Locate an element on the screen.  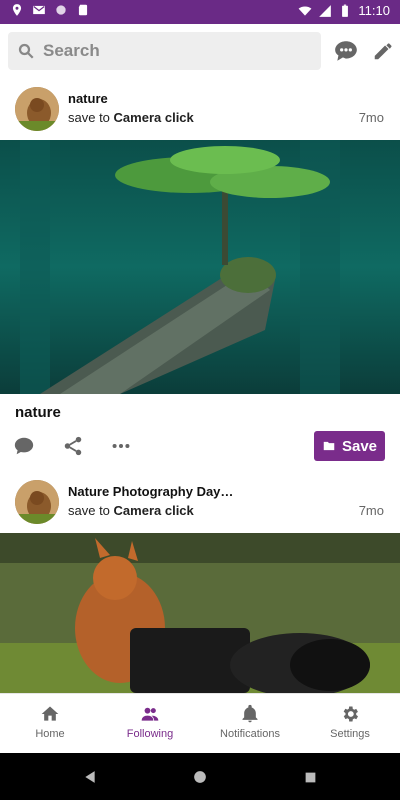
battery-icon is located at coordinates (345, 10).